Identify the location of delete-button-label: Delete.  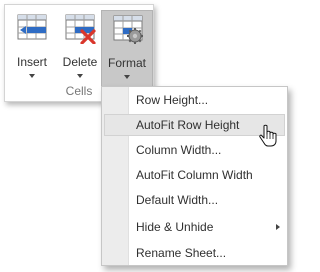
(80, 62).